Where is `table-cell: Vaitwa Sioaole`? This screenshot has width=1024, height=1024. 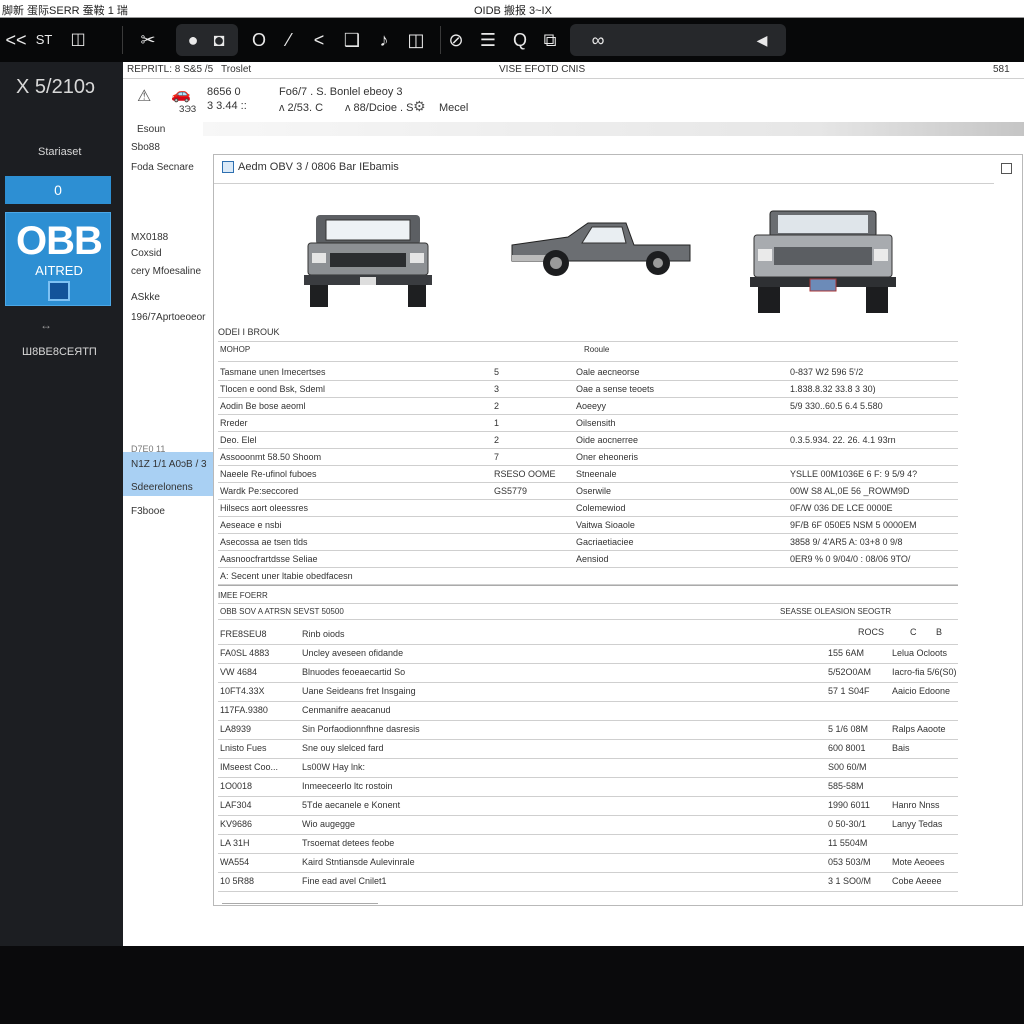 table-cell: Vaitwa Sioaole is located at coordinates (605, 525).